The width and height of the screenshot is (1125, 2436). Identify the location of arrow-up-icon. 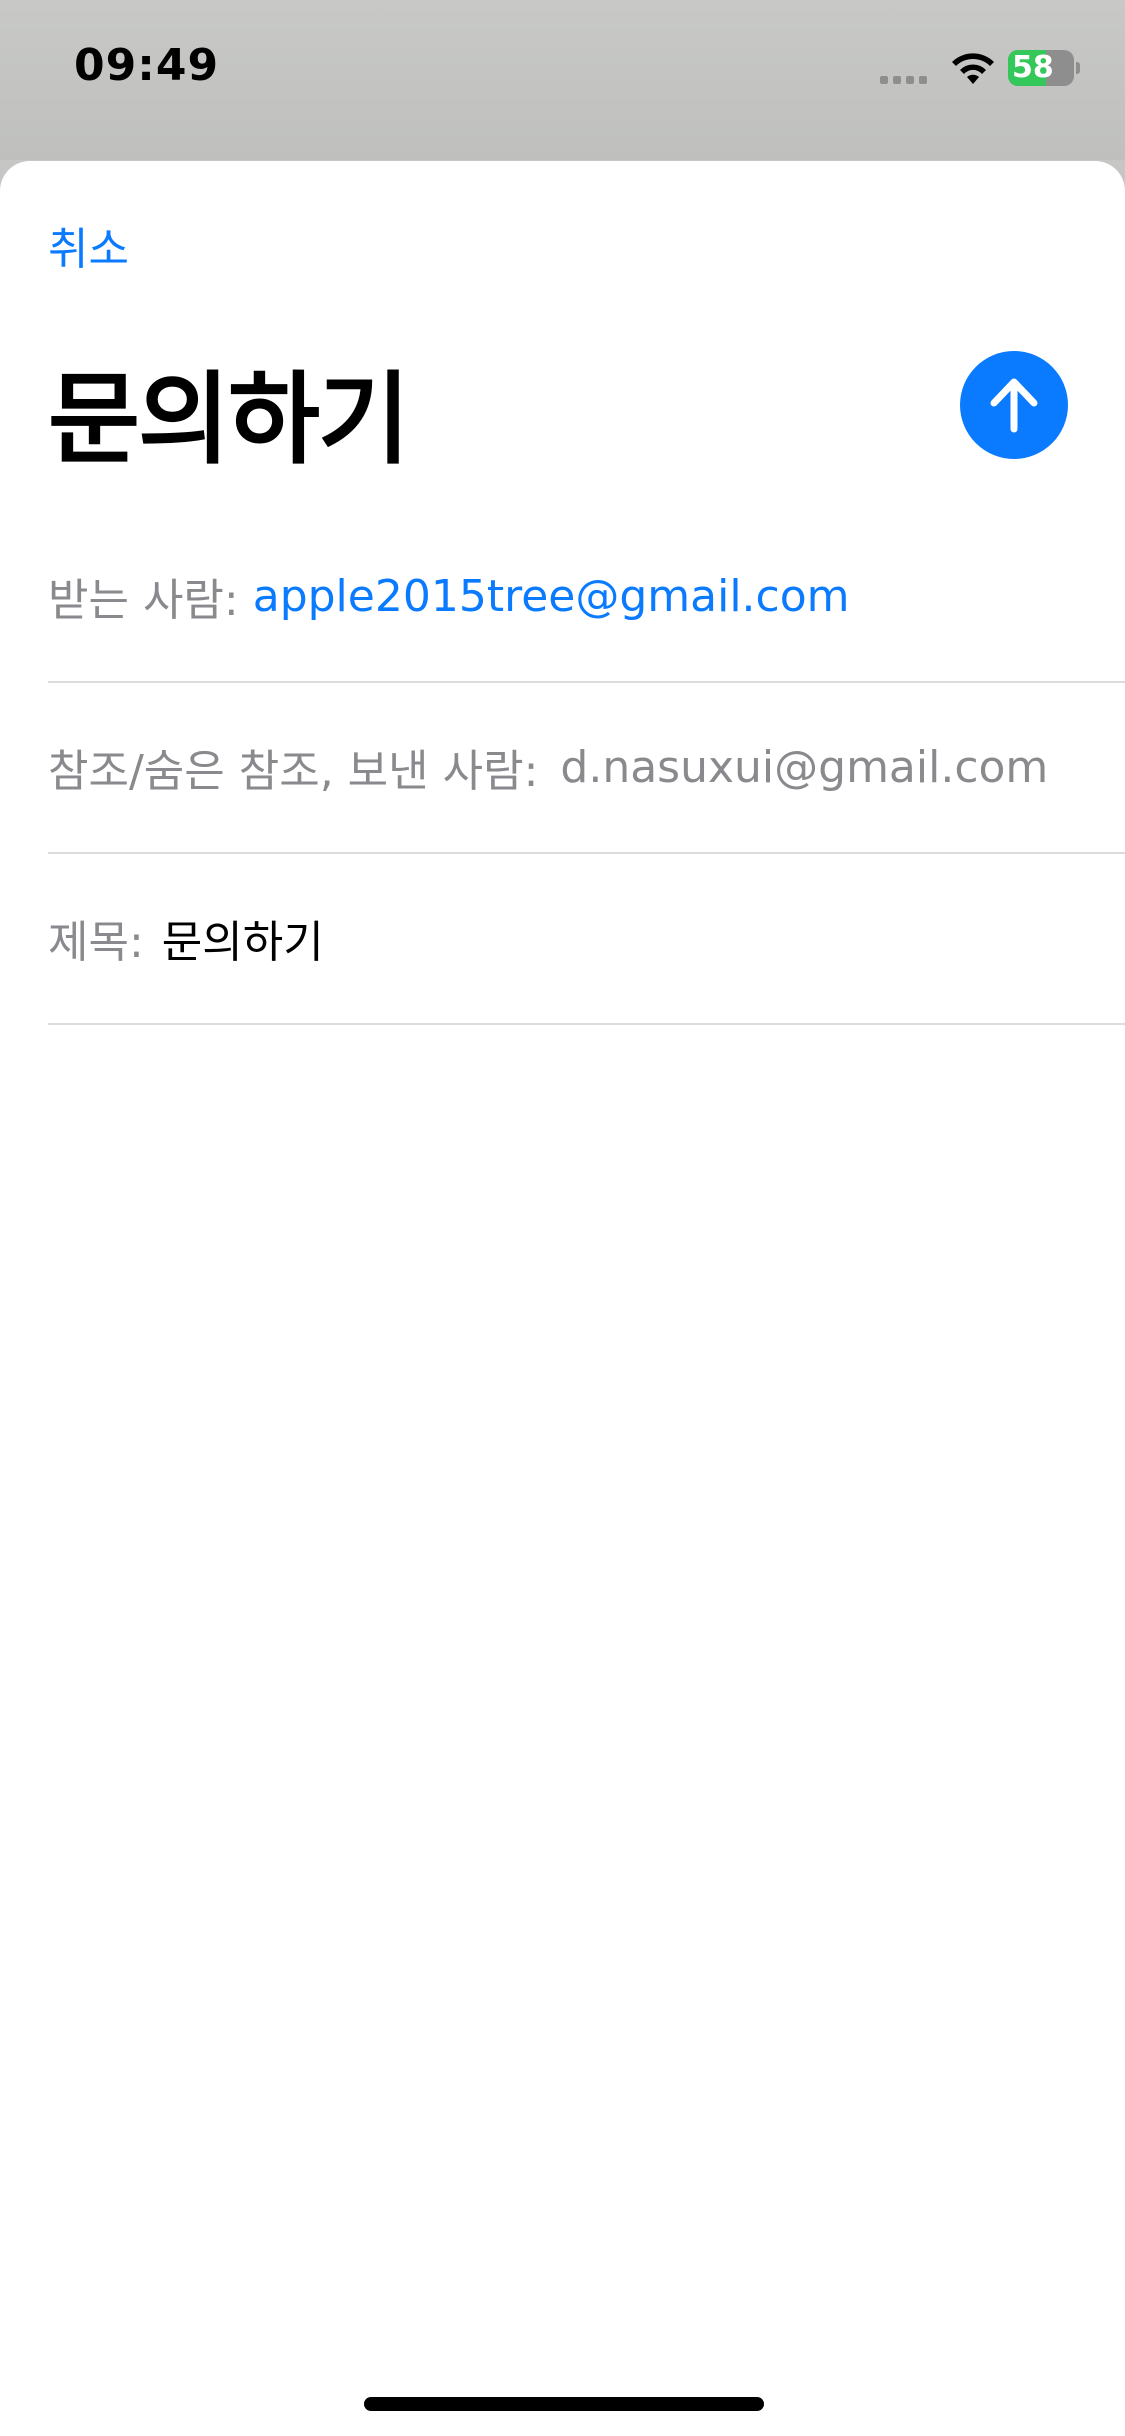
(1014, 405).